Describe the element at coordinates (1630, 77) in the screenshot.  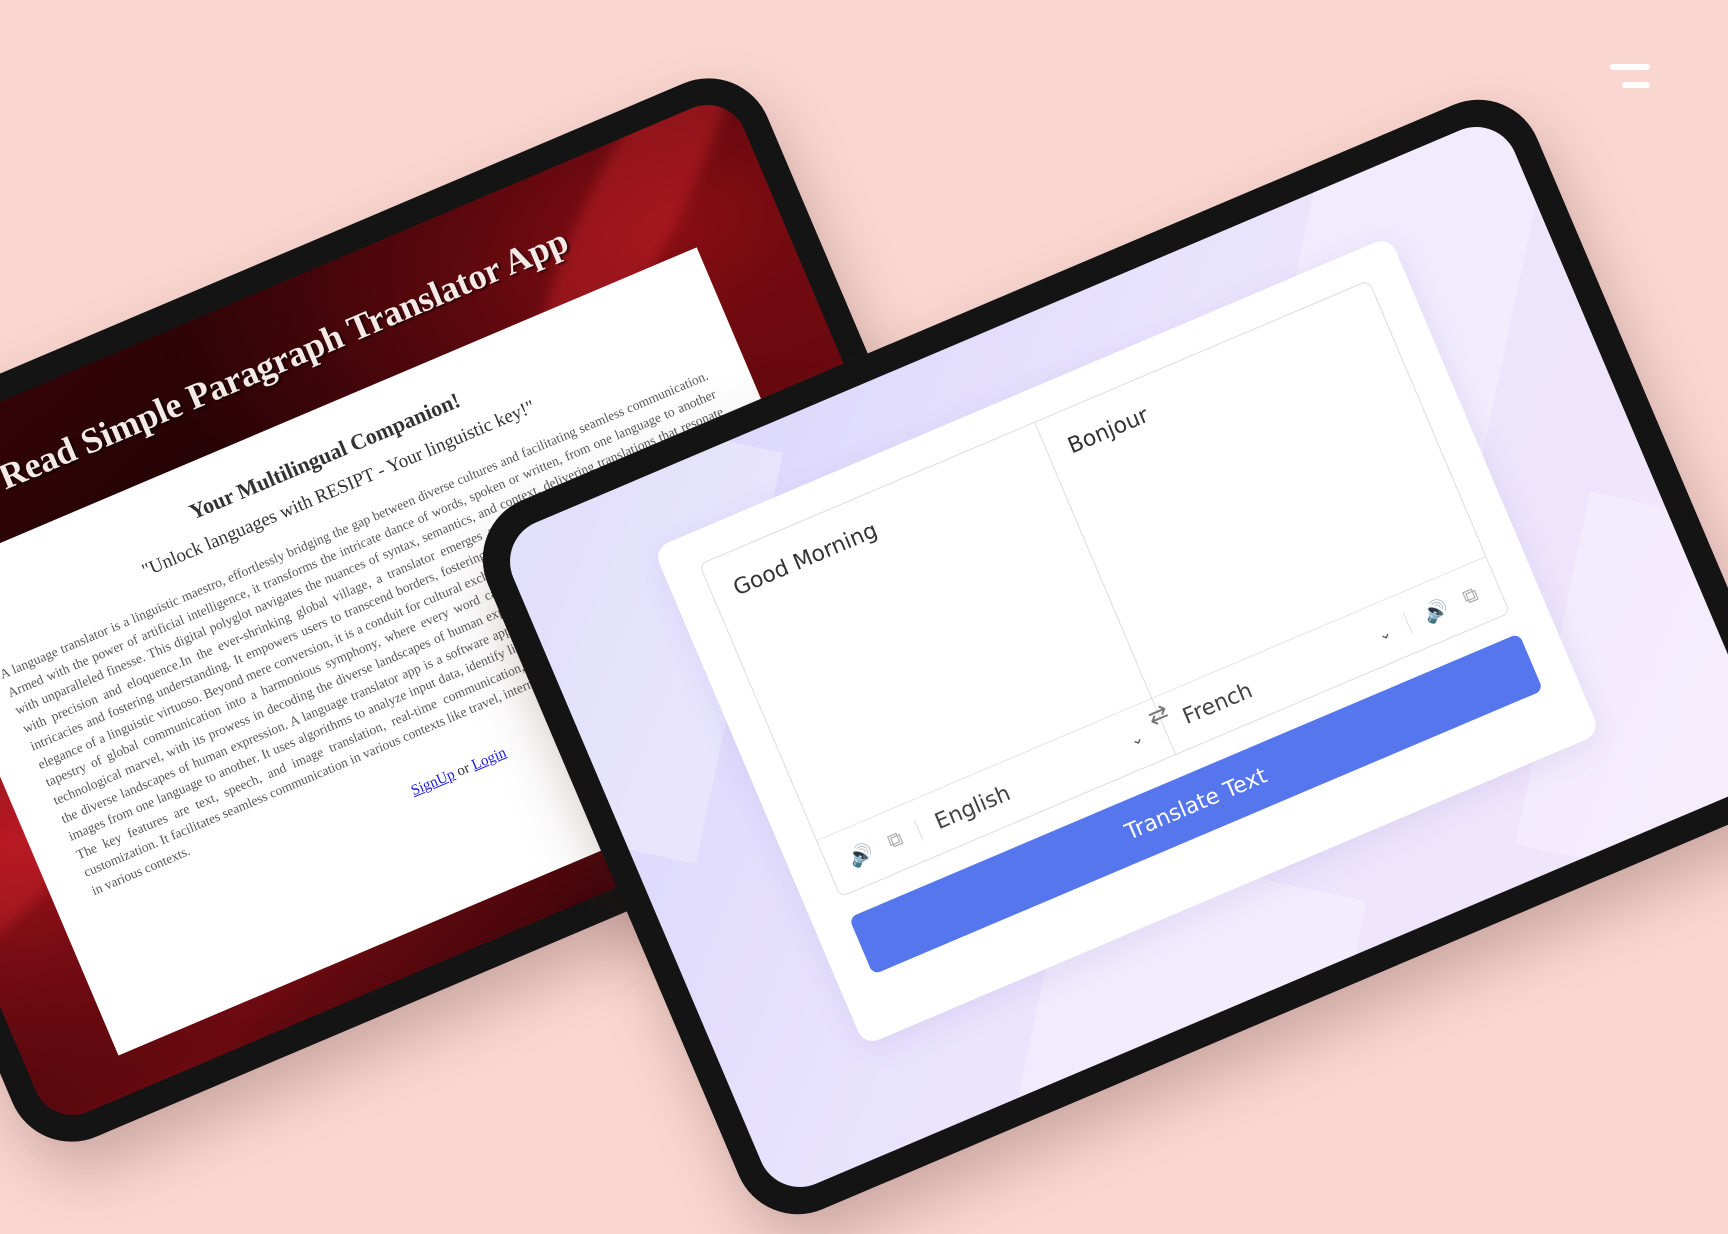
I see `menu-icon` at that location.